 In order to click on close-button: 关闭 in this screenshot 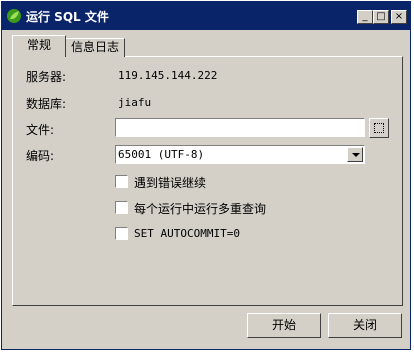, I will do `click(365, 325)`.